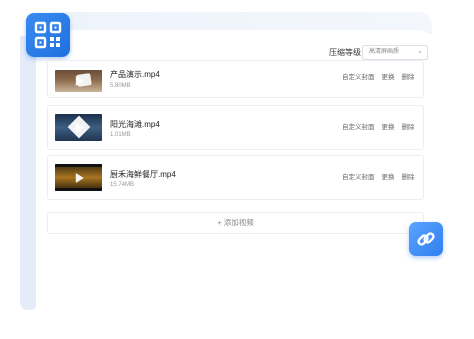  I want to click on video-size: 5.80MB, so click(120, 86).